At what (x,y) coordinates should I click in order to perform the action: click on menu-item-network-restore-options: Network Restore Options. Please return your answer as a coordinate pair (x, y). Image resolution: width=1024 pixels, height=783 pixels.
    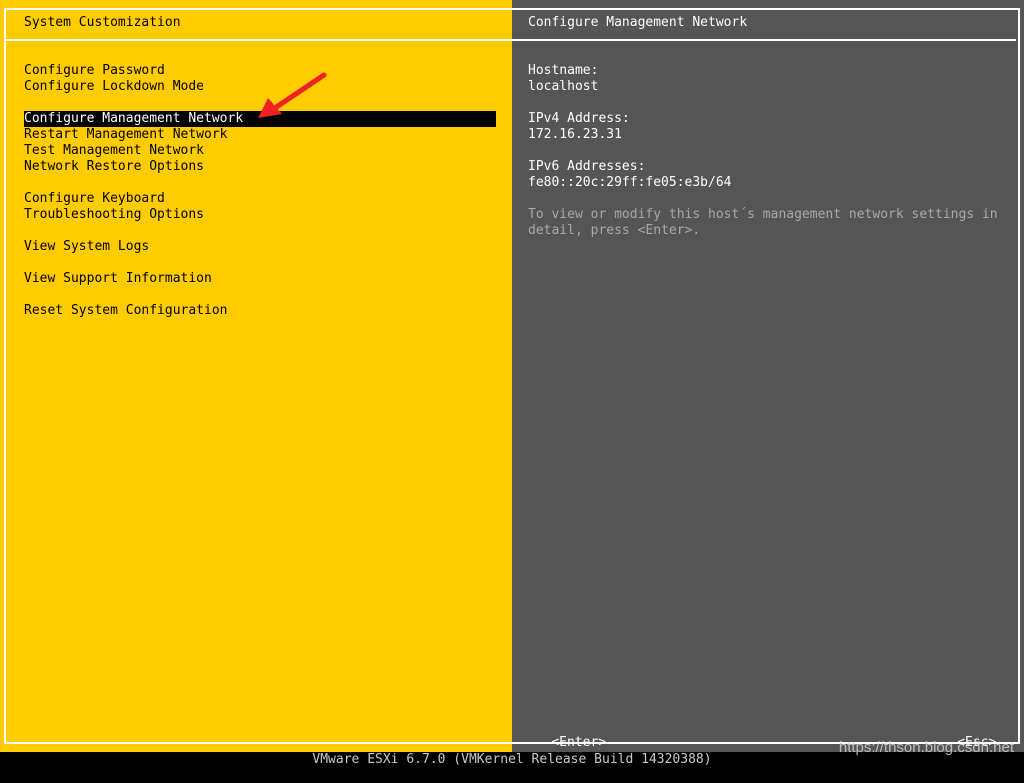
    Looking at the image, I should click on (260, 167).